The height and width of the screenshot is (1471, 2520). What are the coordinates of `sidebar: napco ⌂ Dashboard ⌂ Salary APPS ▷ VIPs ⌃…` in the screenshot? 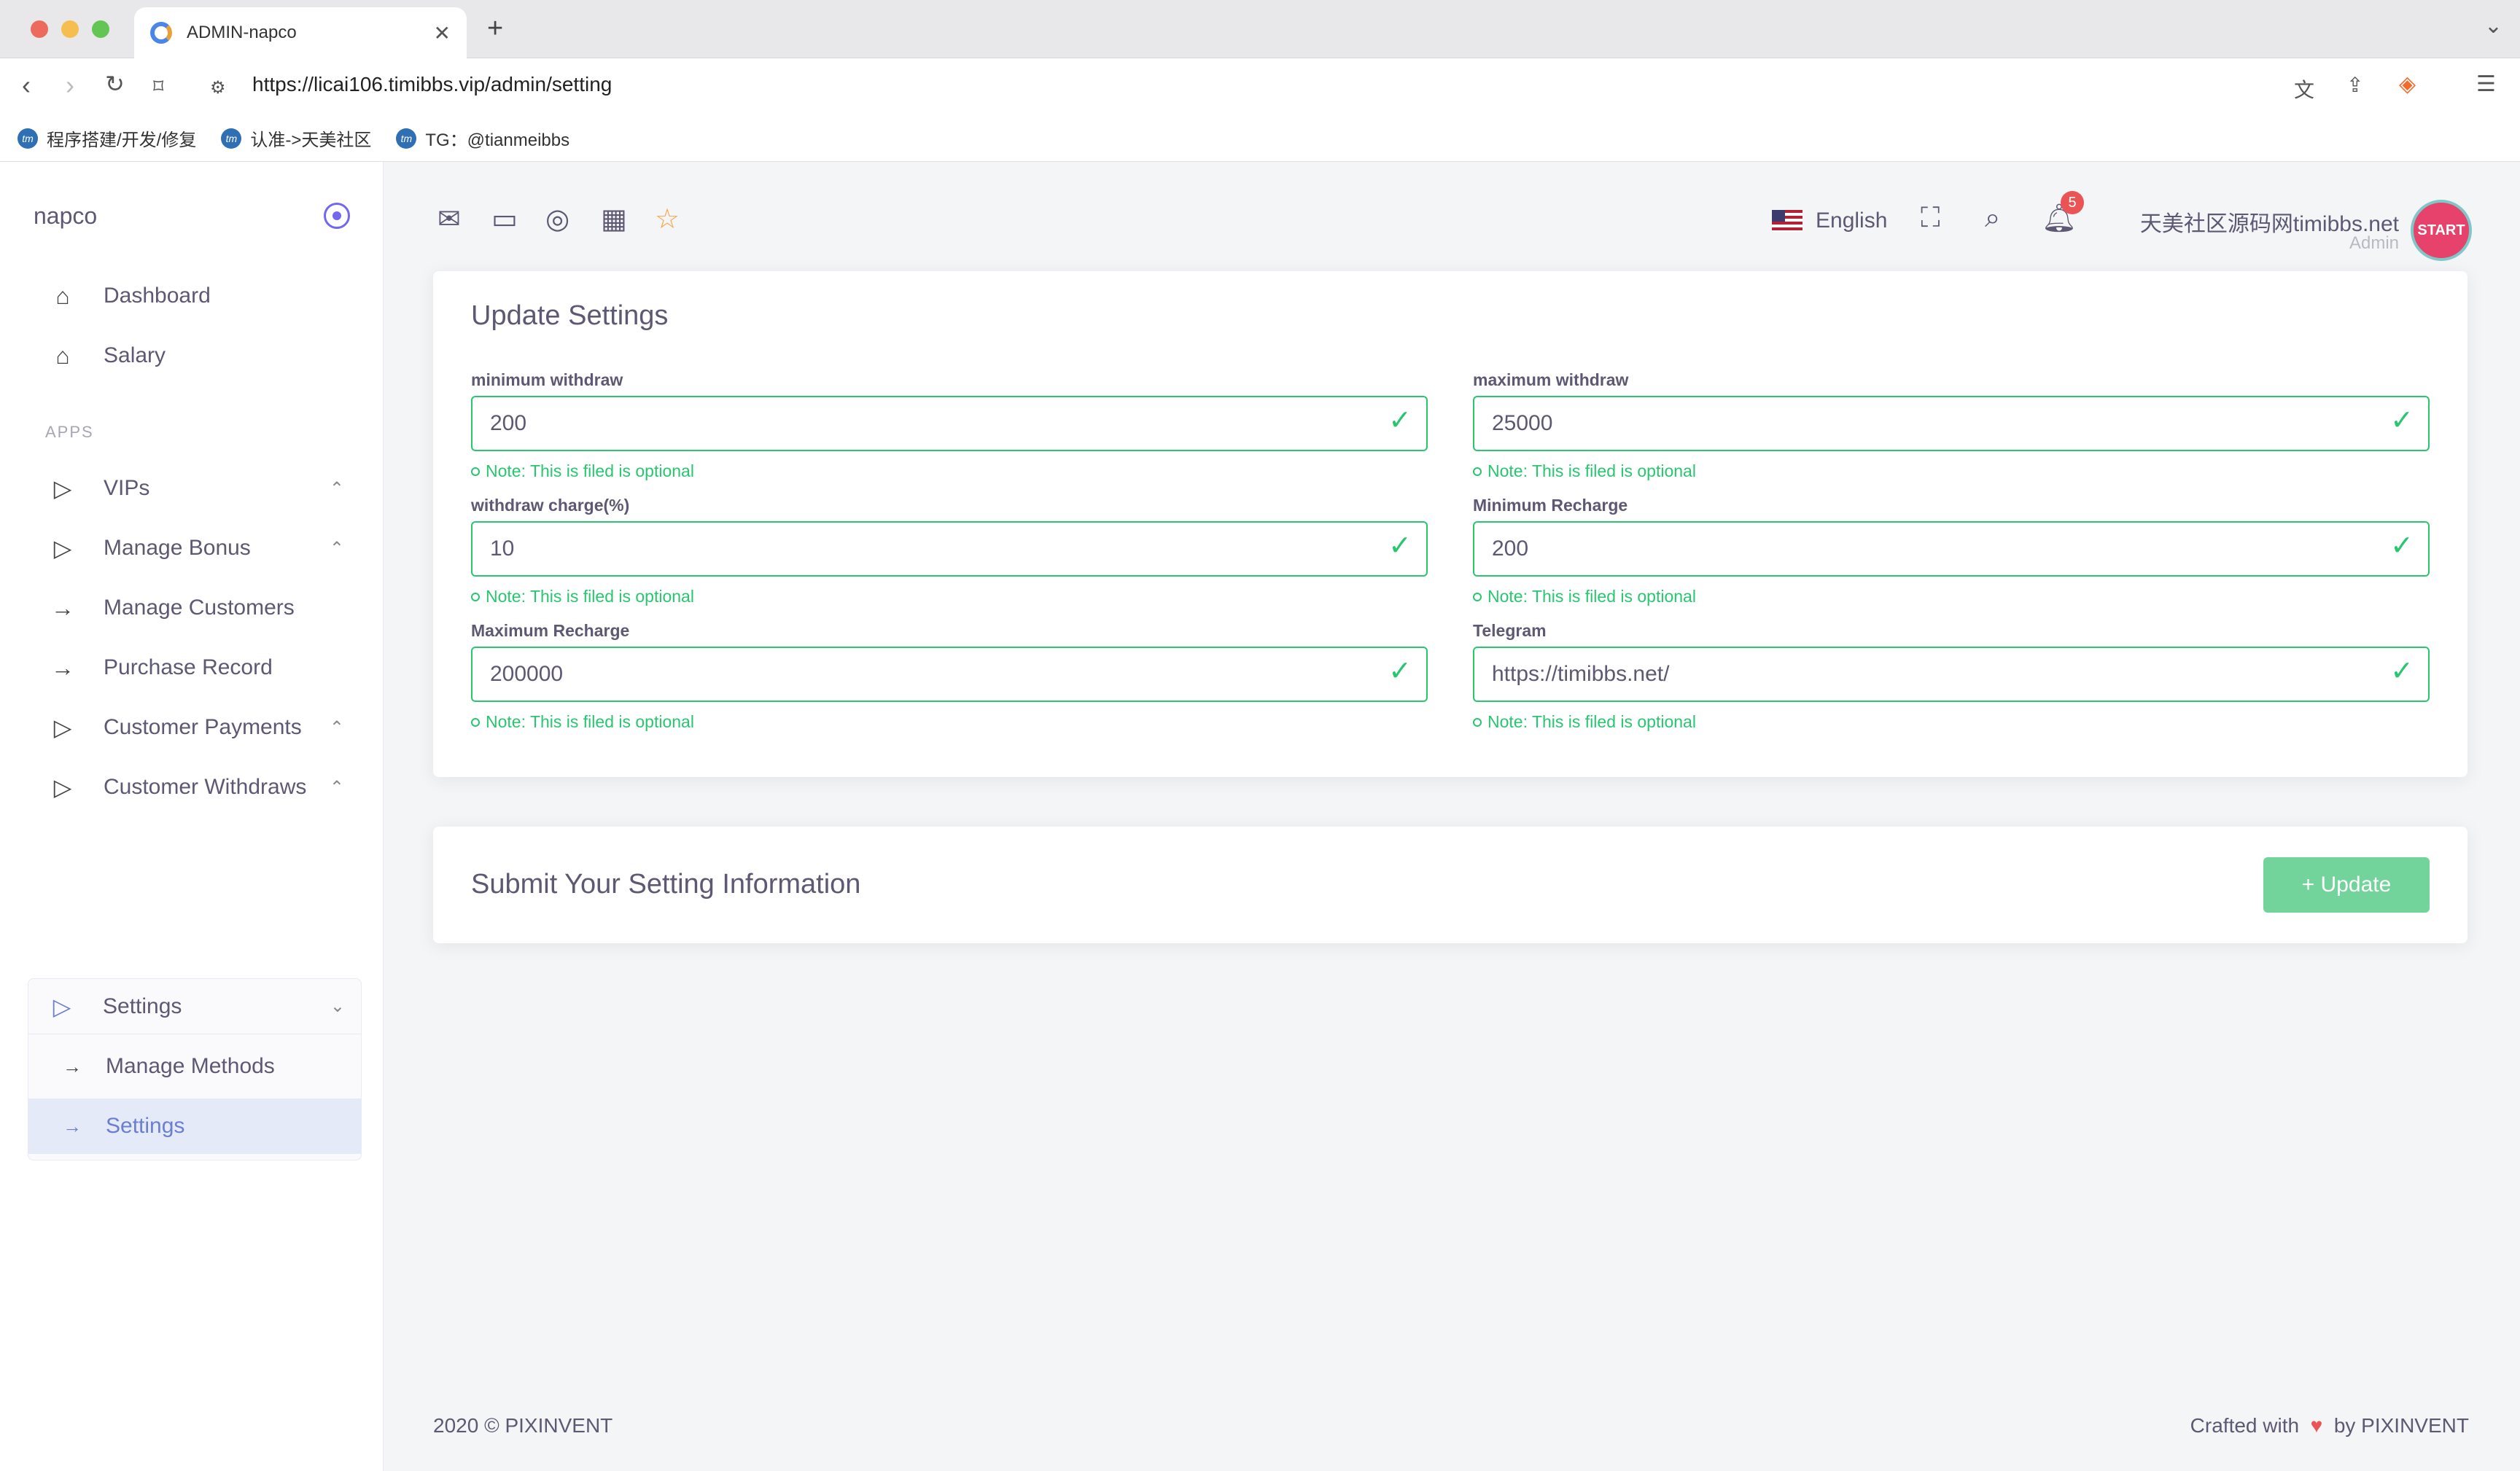 It's located at (192, 816).